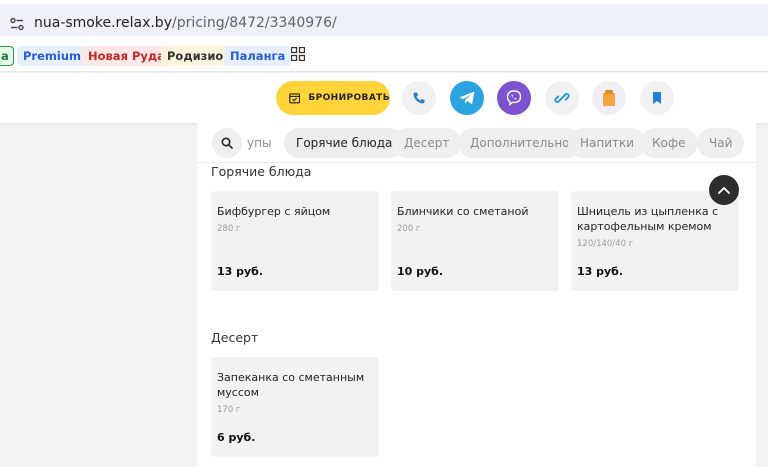 This screenshot has width=768, height=467. What do you see at coordinates (126, 56) in the screenshot?
I see `bookmark-novaya-ruda: Новая Руда` at bounding box center [126, 56].